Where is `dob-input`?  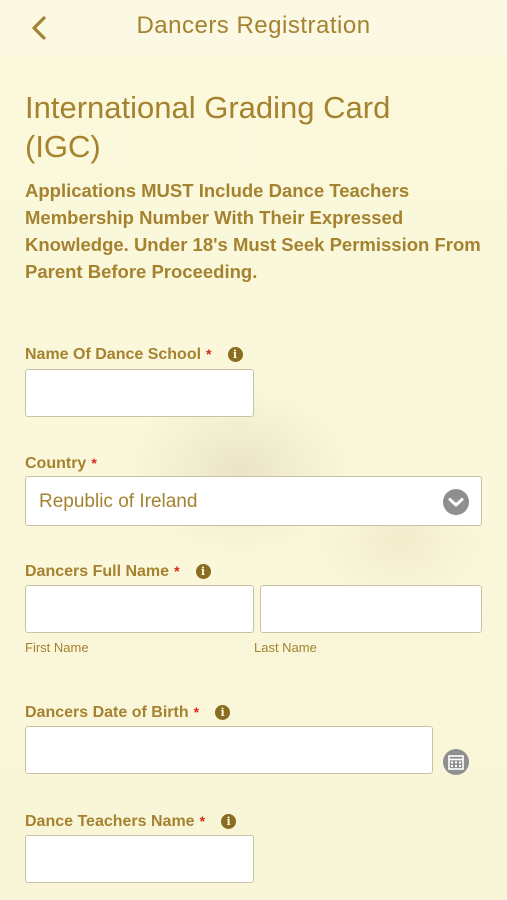
dob-input is located at coordinates (229, 750).